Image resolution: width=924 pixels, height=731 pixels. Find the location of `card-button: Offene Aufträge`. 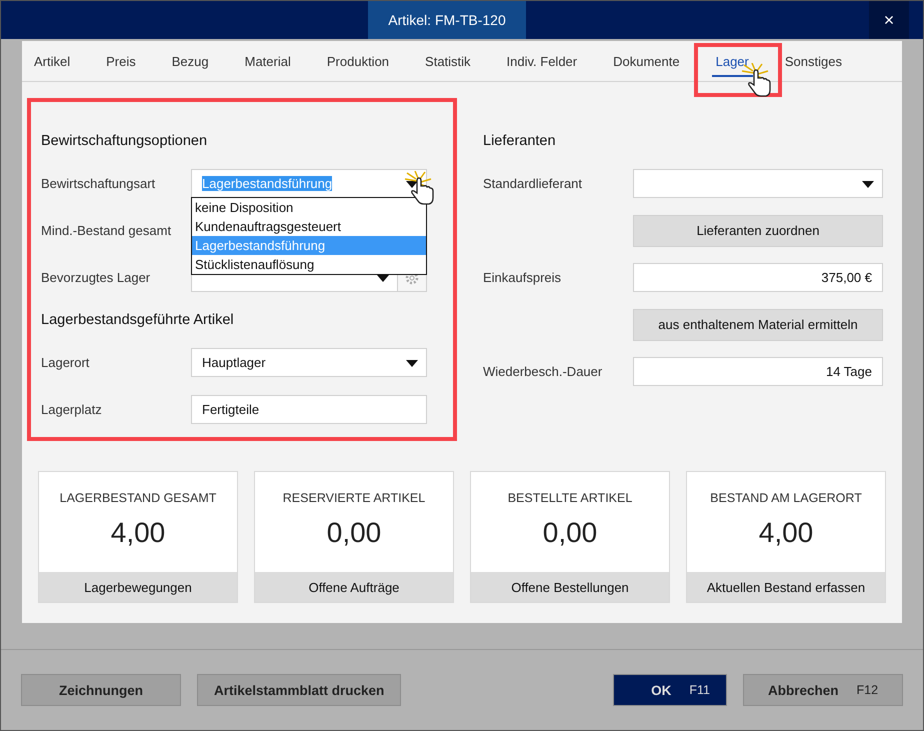

card-button: Offene Aufträge is located at coordinates (354, 587).